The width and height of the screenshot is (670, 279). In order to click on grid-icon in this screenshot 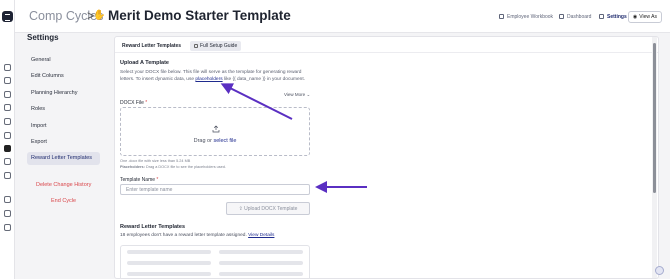, I will do `click(7, 199)`.